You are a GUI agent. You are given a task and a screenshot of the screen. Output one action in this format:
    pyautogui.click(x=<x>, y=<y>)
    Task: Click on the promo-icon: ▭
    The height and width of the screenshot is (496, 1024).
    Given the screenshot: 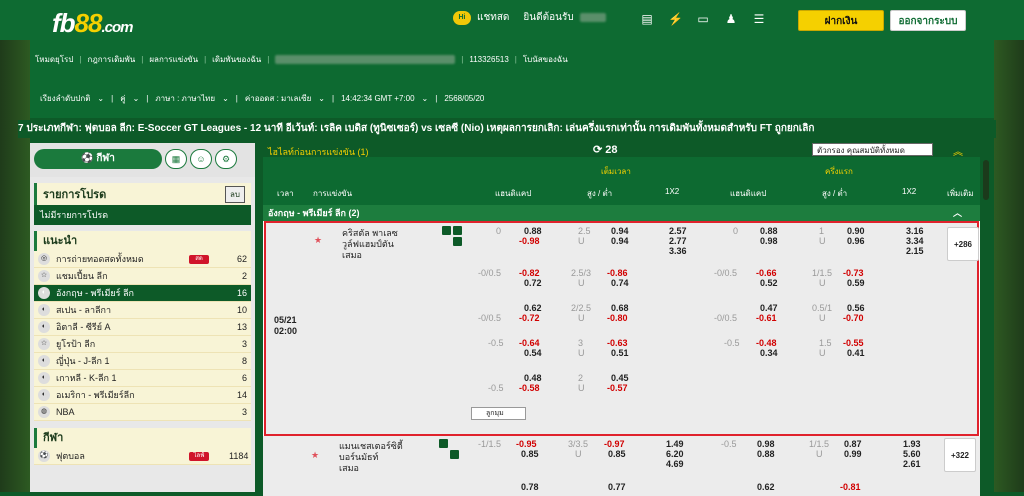 What is the action you would take?
    pyautogui.click(x=703, y=19)
    